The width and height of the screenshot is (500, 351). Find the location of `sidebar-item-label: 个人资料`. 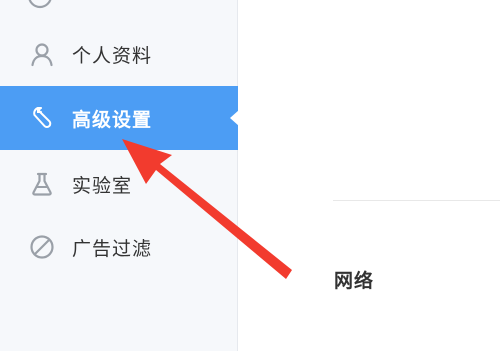

sidebar-item-label: 个人资料 is located at coordinates (112, 55).